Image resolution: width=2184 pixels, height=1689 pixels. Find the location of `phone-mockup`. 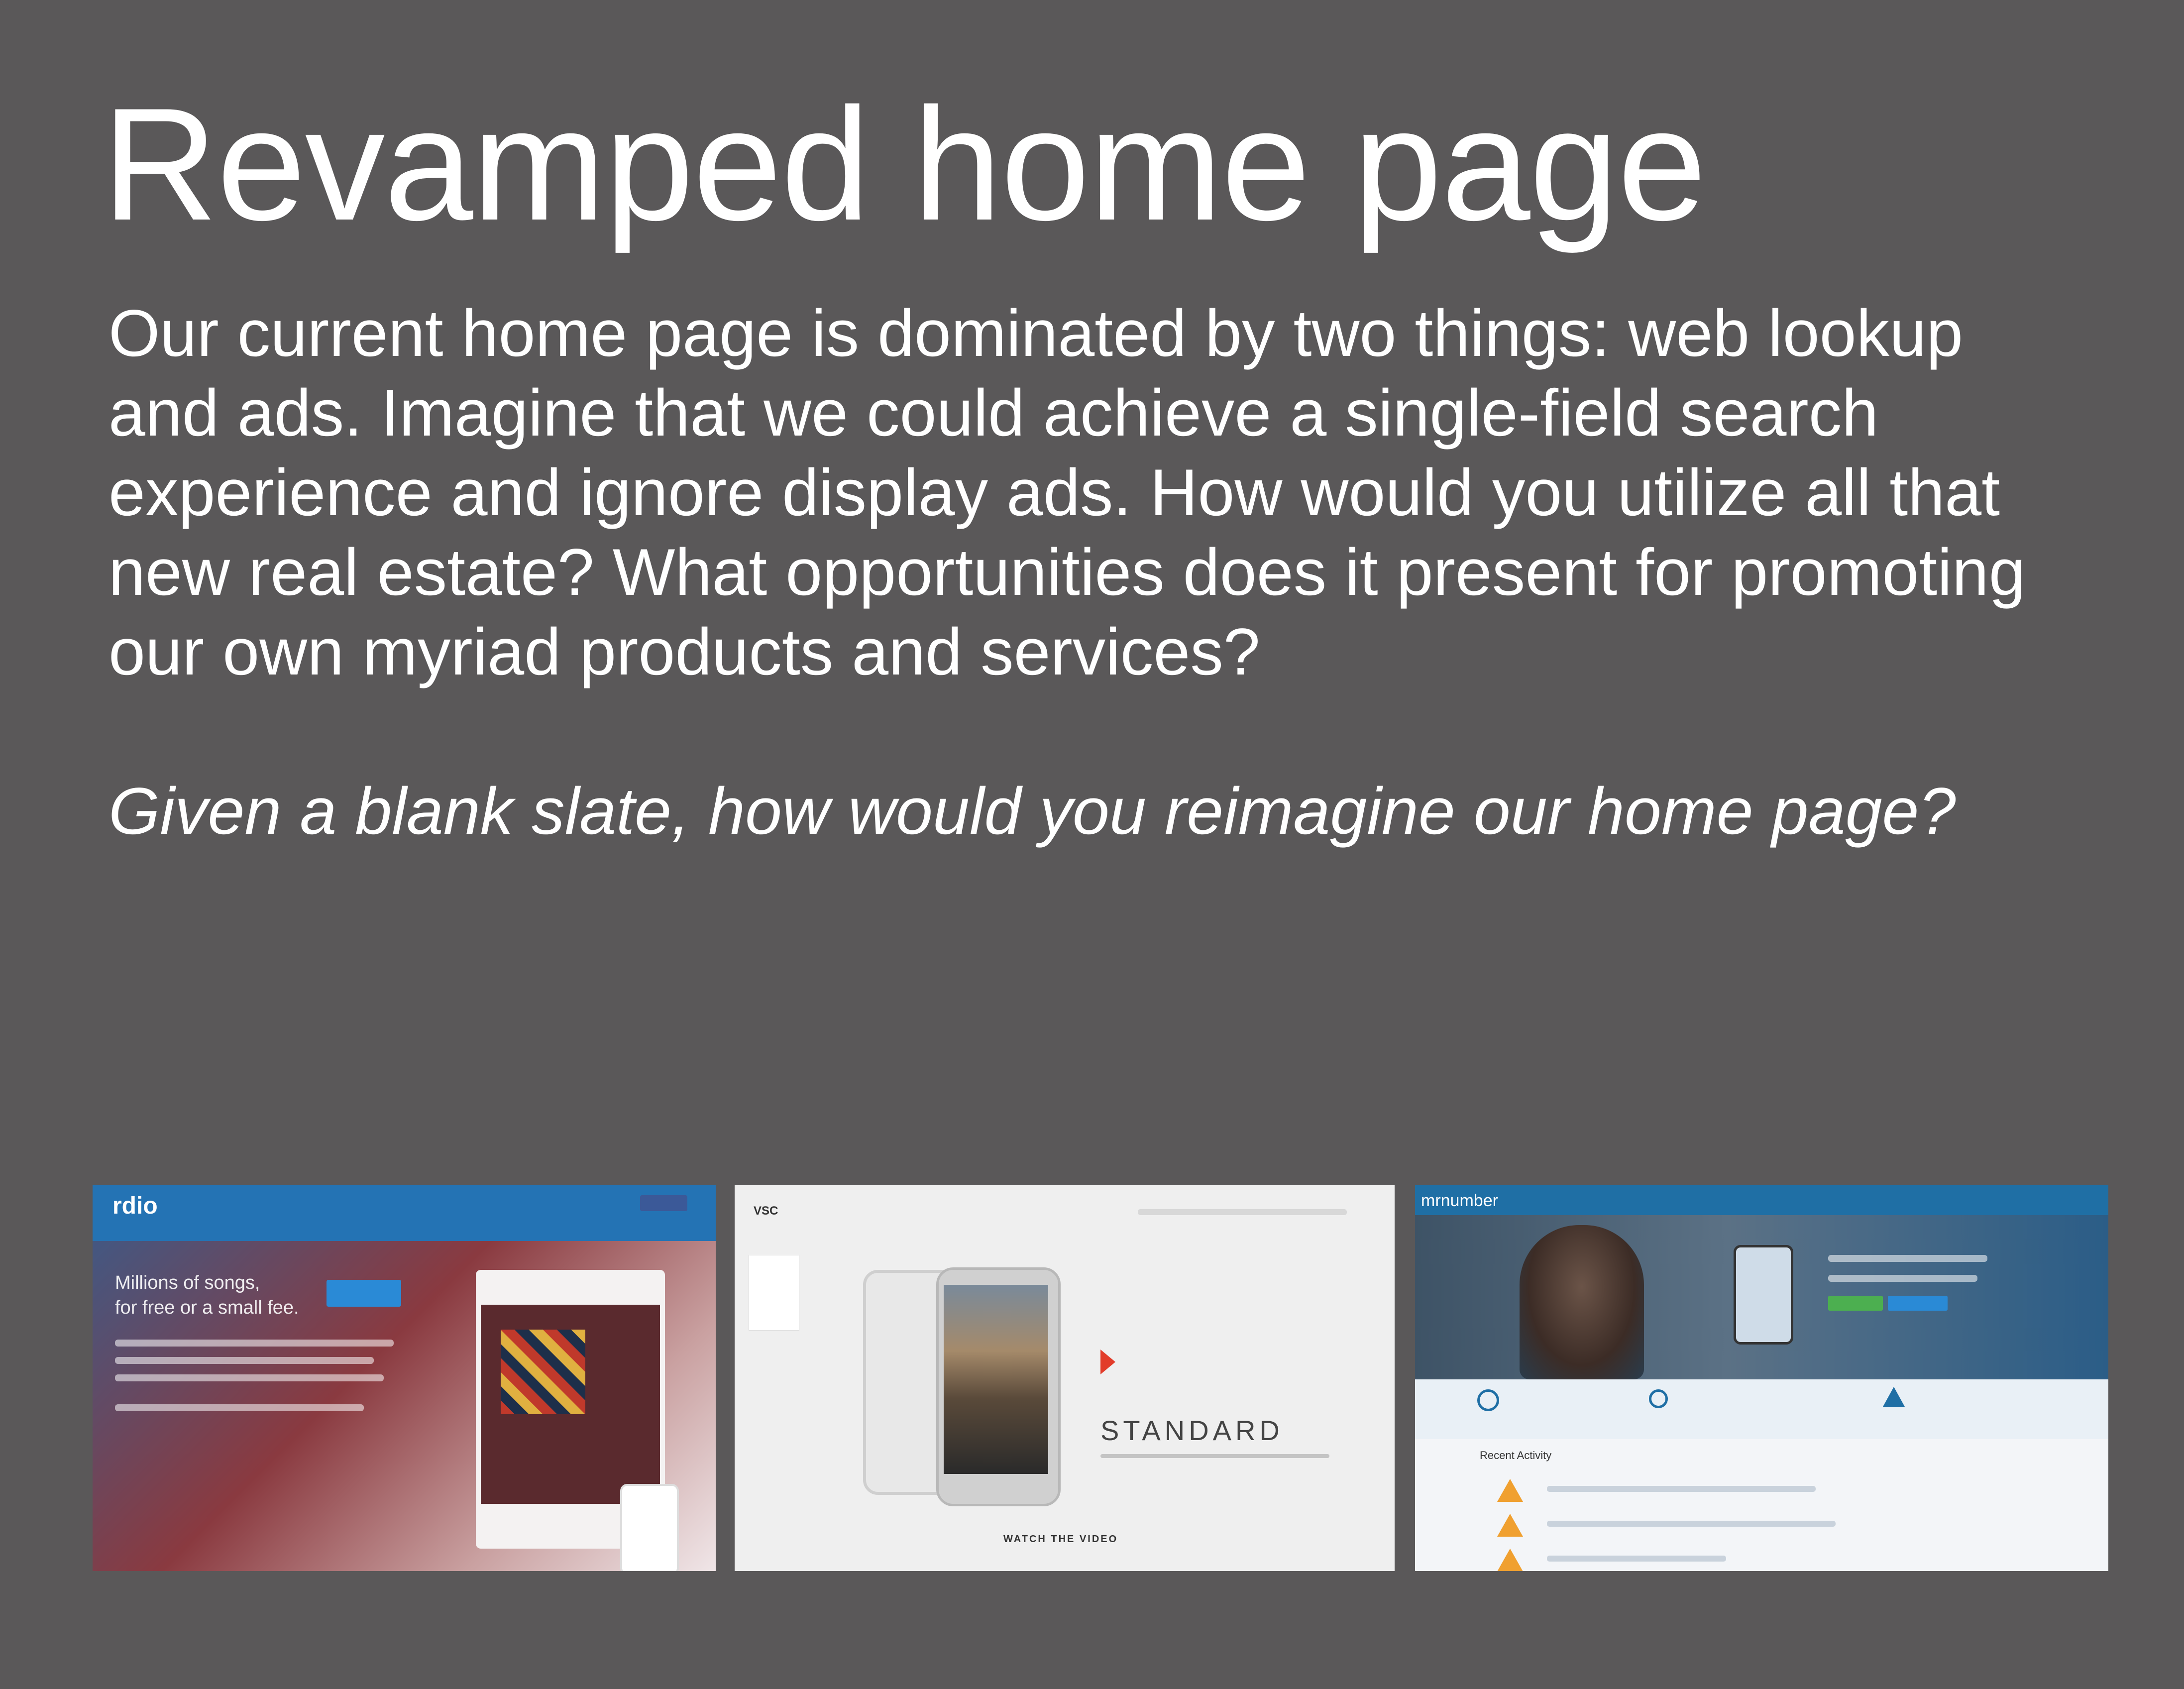

phone-mockup is located at coordinates (650, 1527).